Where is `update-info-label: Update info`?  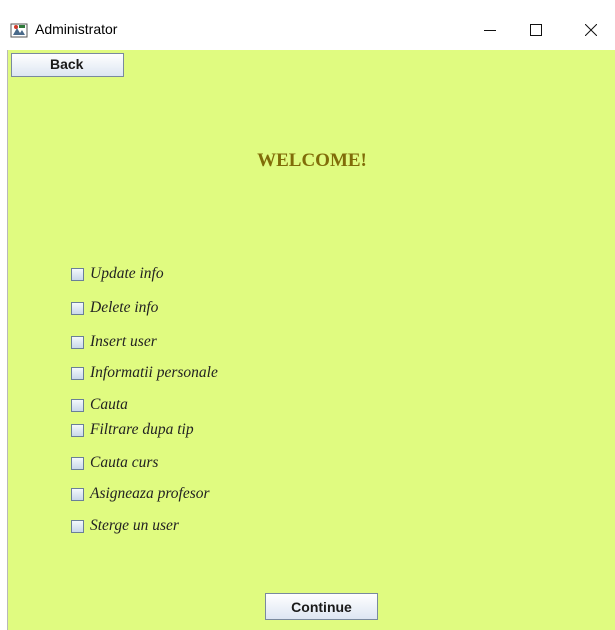 update-info-label: Update info is located at coordinates (127, 274).